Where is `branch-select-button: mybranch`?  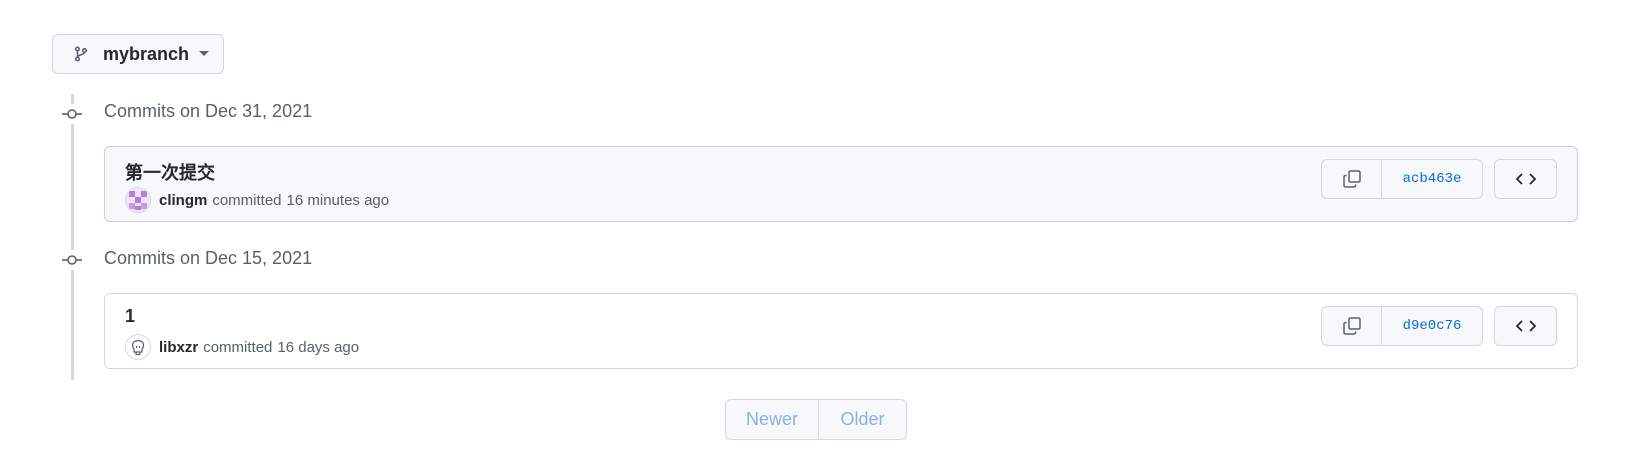
branch-select-button: mybranch is located at coordinates (138, 54).